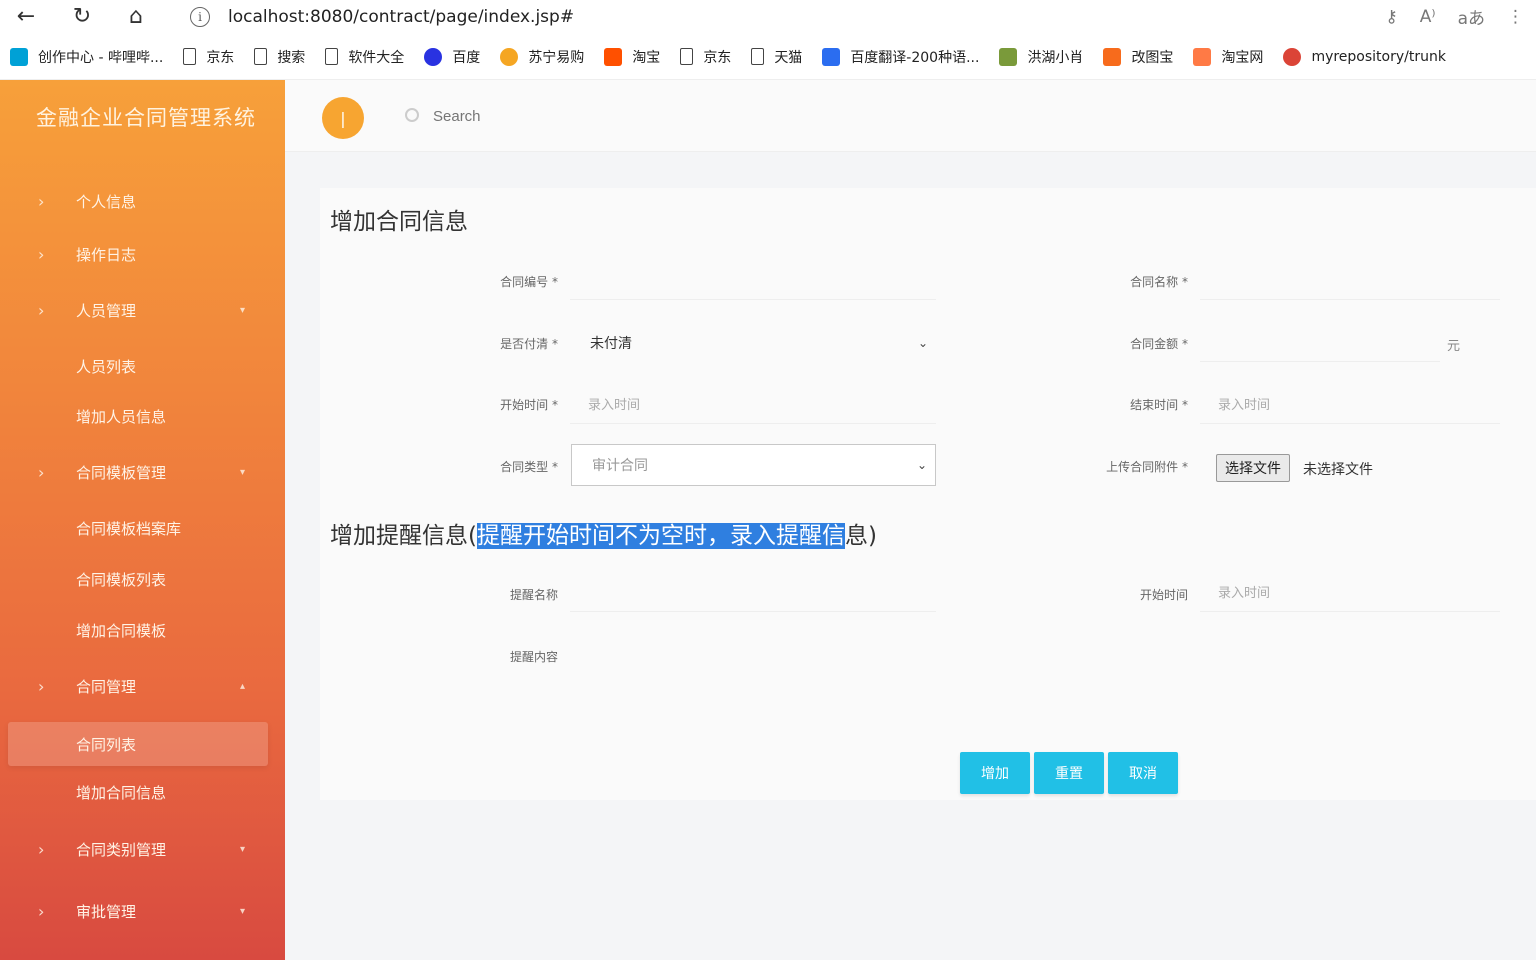 Image resolution: width=1536 pixels, height=960 pixels. Describe the element at coordinates (1454, 346) in the screenshot. I see `amount-unit: 元` at that location.